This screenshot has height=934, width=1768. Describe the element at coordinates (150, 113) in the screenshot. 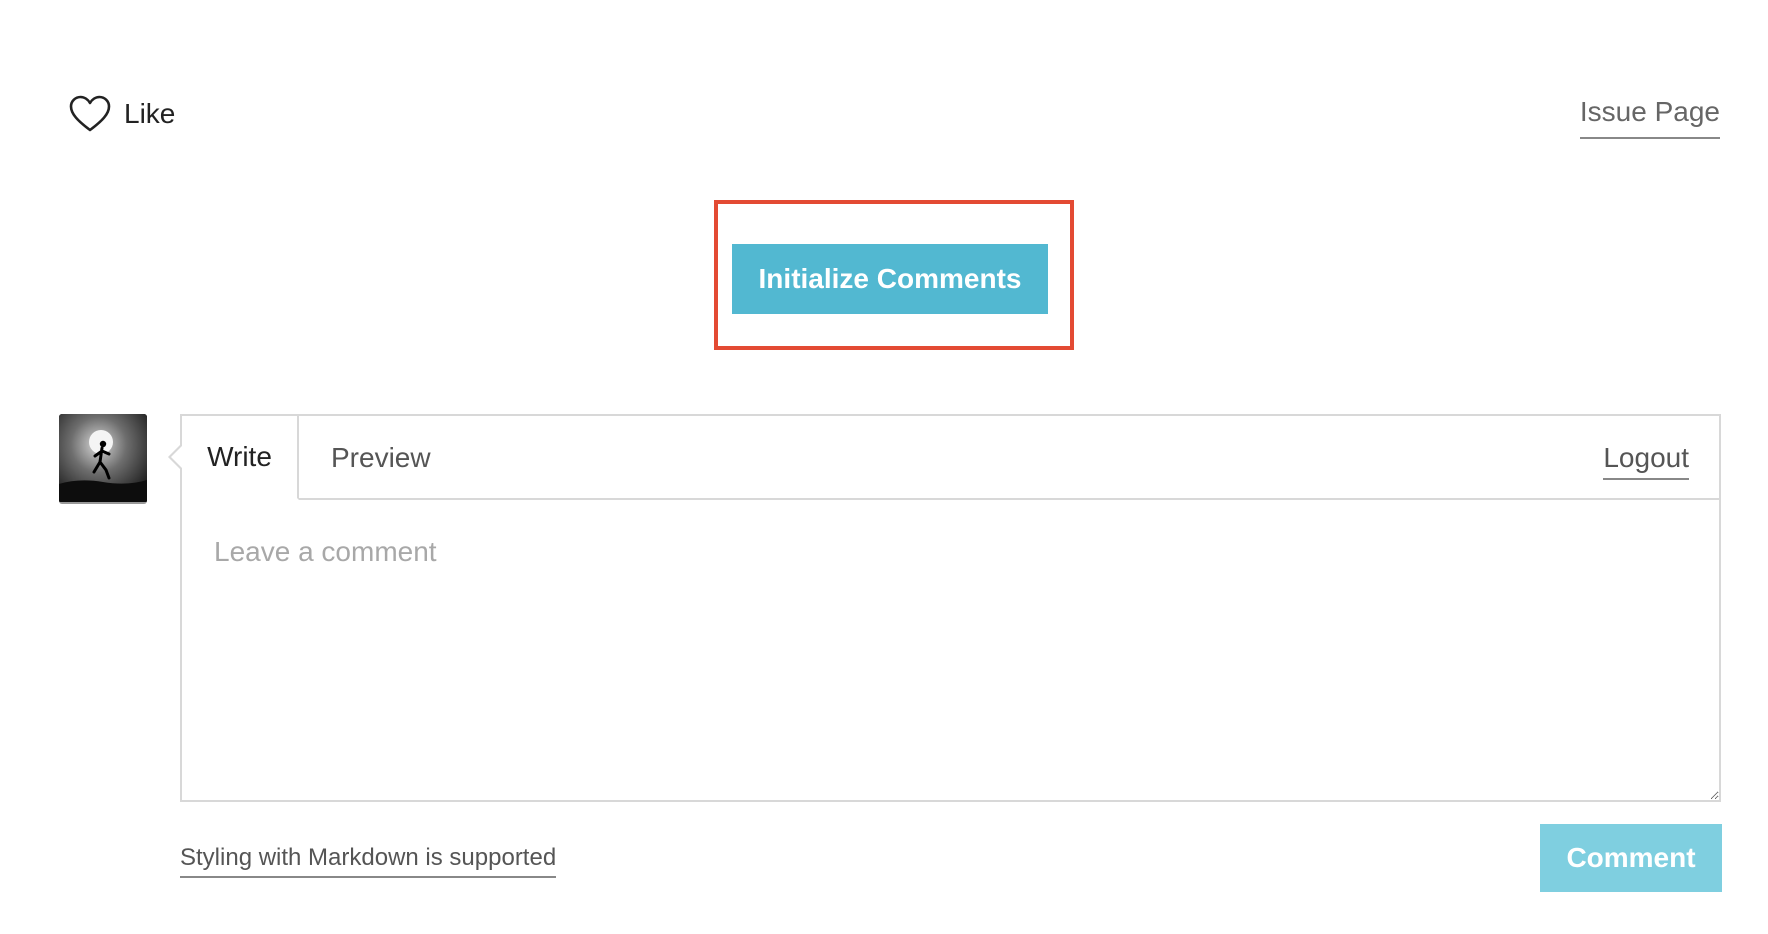

I see `like-label: Like` at that location.